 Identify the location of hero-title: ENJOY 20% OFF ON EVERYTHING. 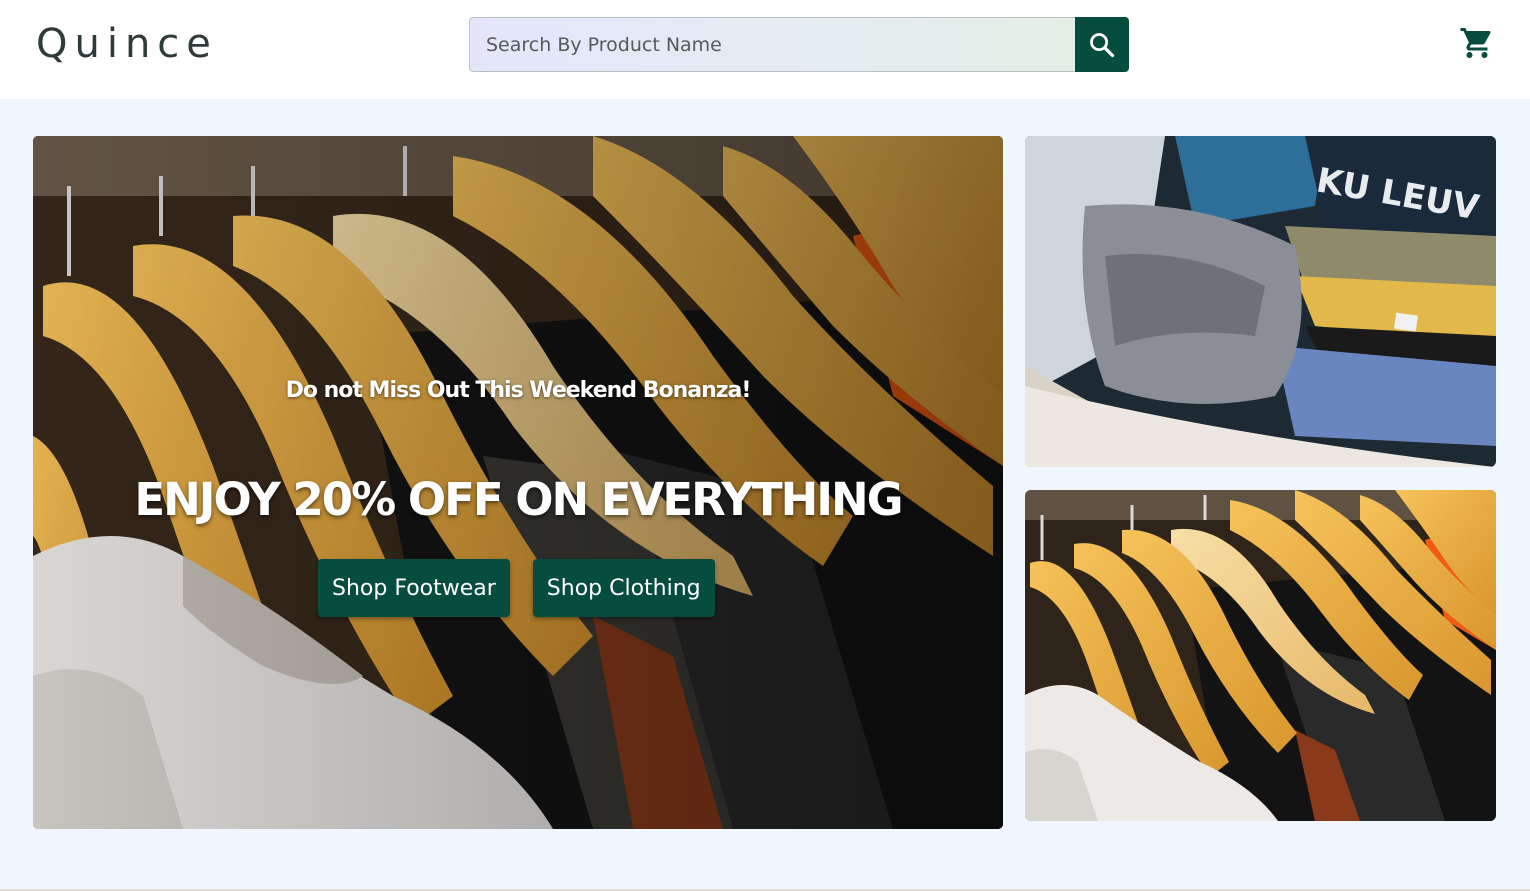
(518, 499).